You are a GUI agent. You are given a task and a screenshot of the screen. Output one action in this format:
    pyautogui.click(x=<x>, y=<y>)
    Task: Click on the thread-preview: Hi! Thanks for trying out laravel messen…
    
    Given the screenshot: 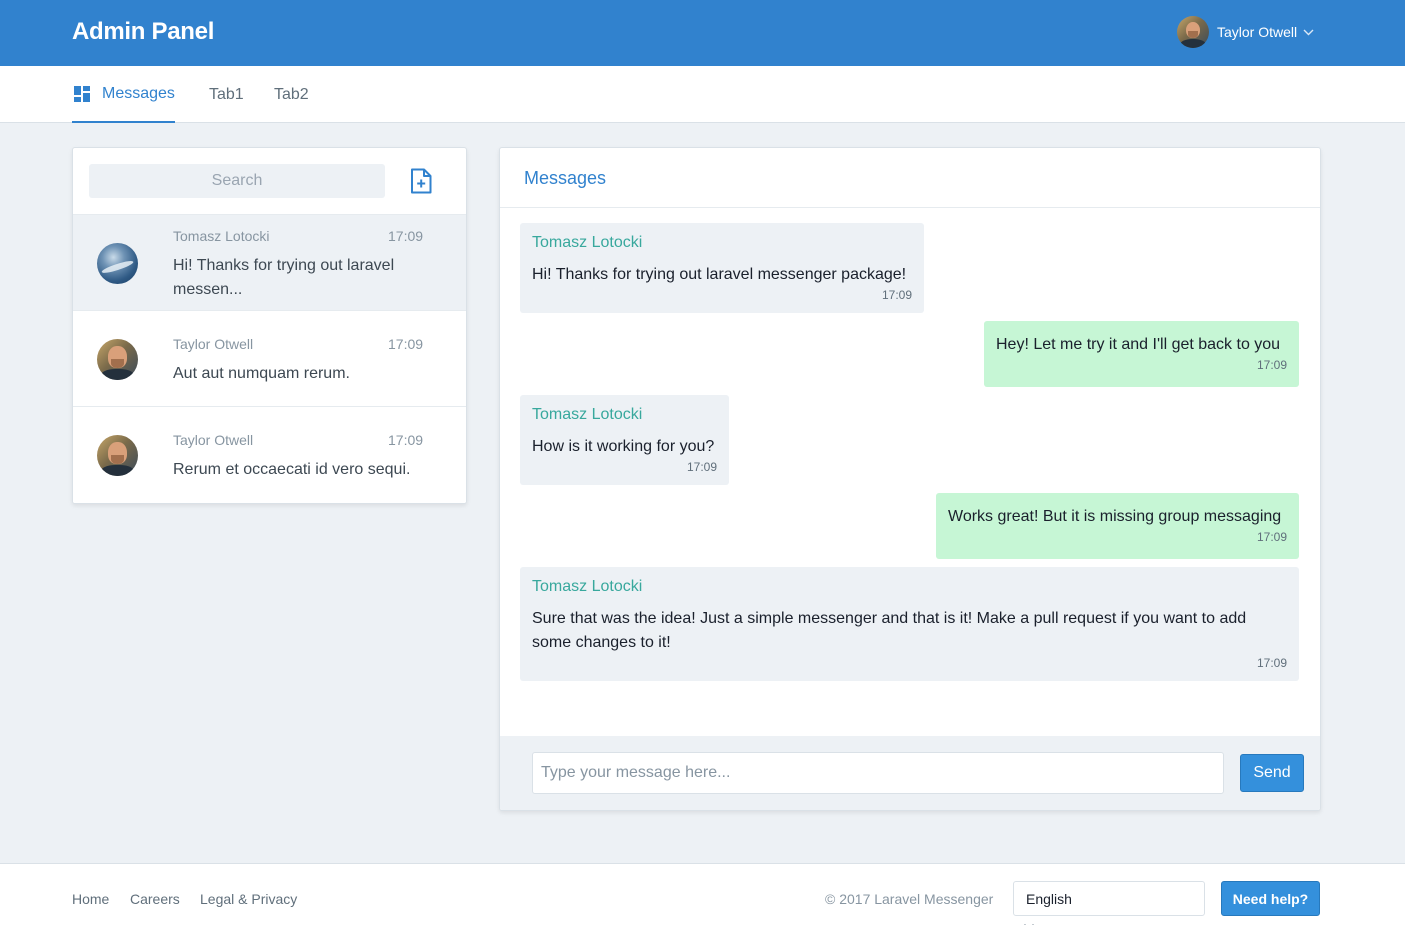 What is the action you would take?
    pyautogui.click(x=284, y=277)
    